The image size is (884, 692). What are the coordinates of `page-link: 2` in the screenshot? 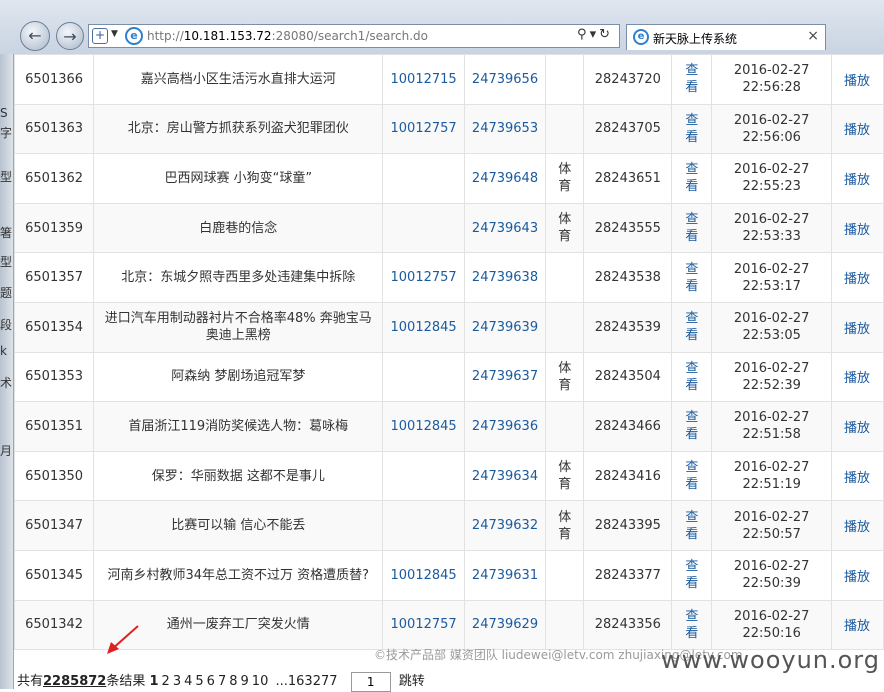 It's located at (166, 681).